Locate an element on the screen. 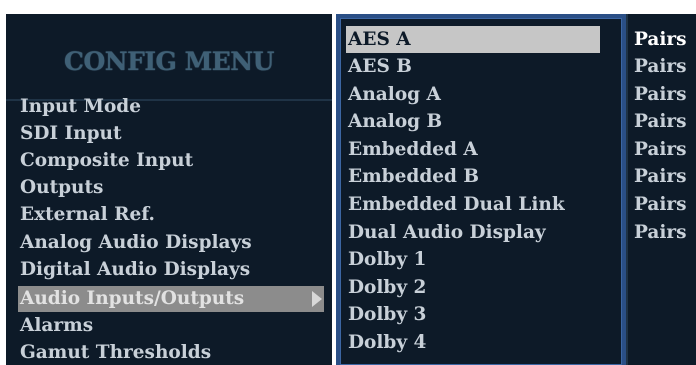 The height and width of the screenshot is (365, 696). menu-item-input-mode: Input Mode is located at coordinates (80, 107).